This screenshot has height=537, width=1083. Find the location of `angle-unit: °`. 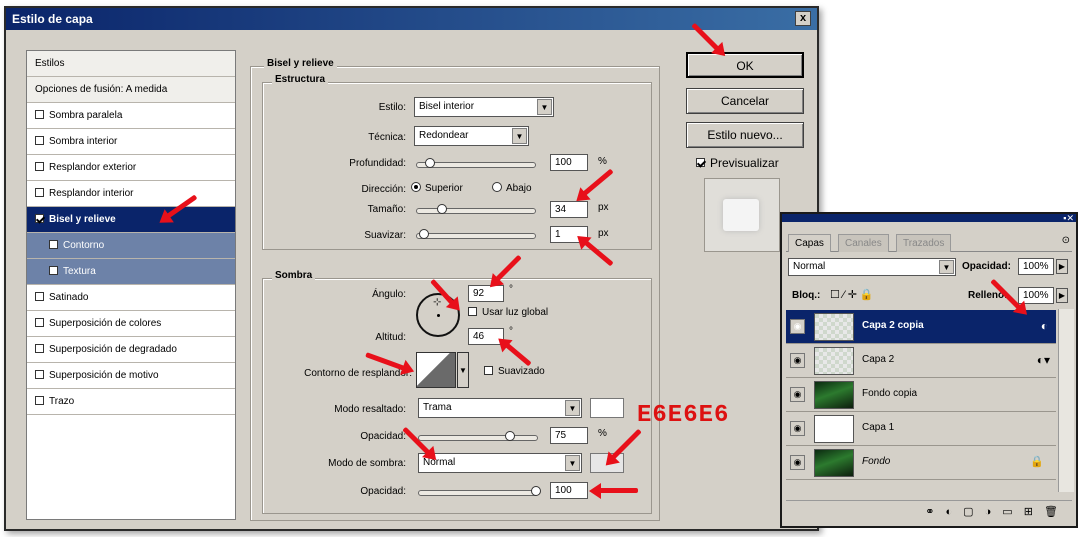

angle-unit: ° is located at coordinates (511, 289).